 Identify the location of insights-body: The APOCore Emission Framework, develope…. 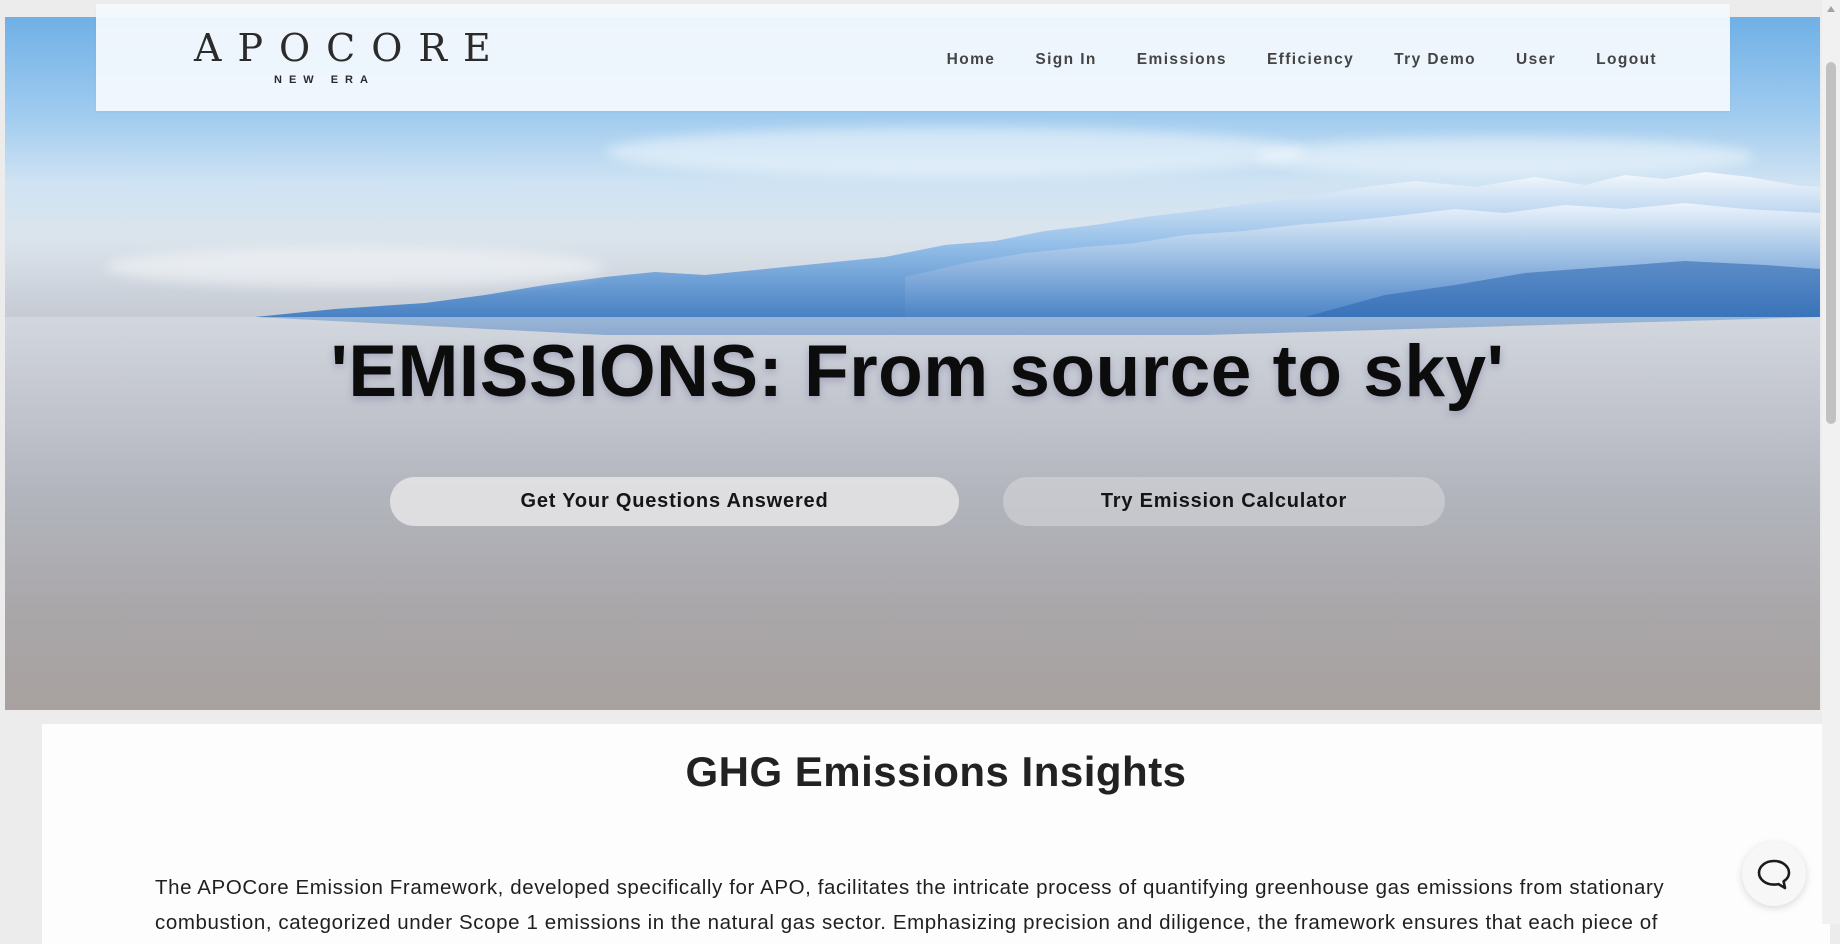
(910, 905).